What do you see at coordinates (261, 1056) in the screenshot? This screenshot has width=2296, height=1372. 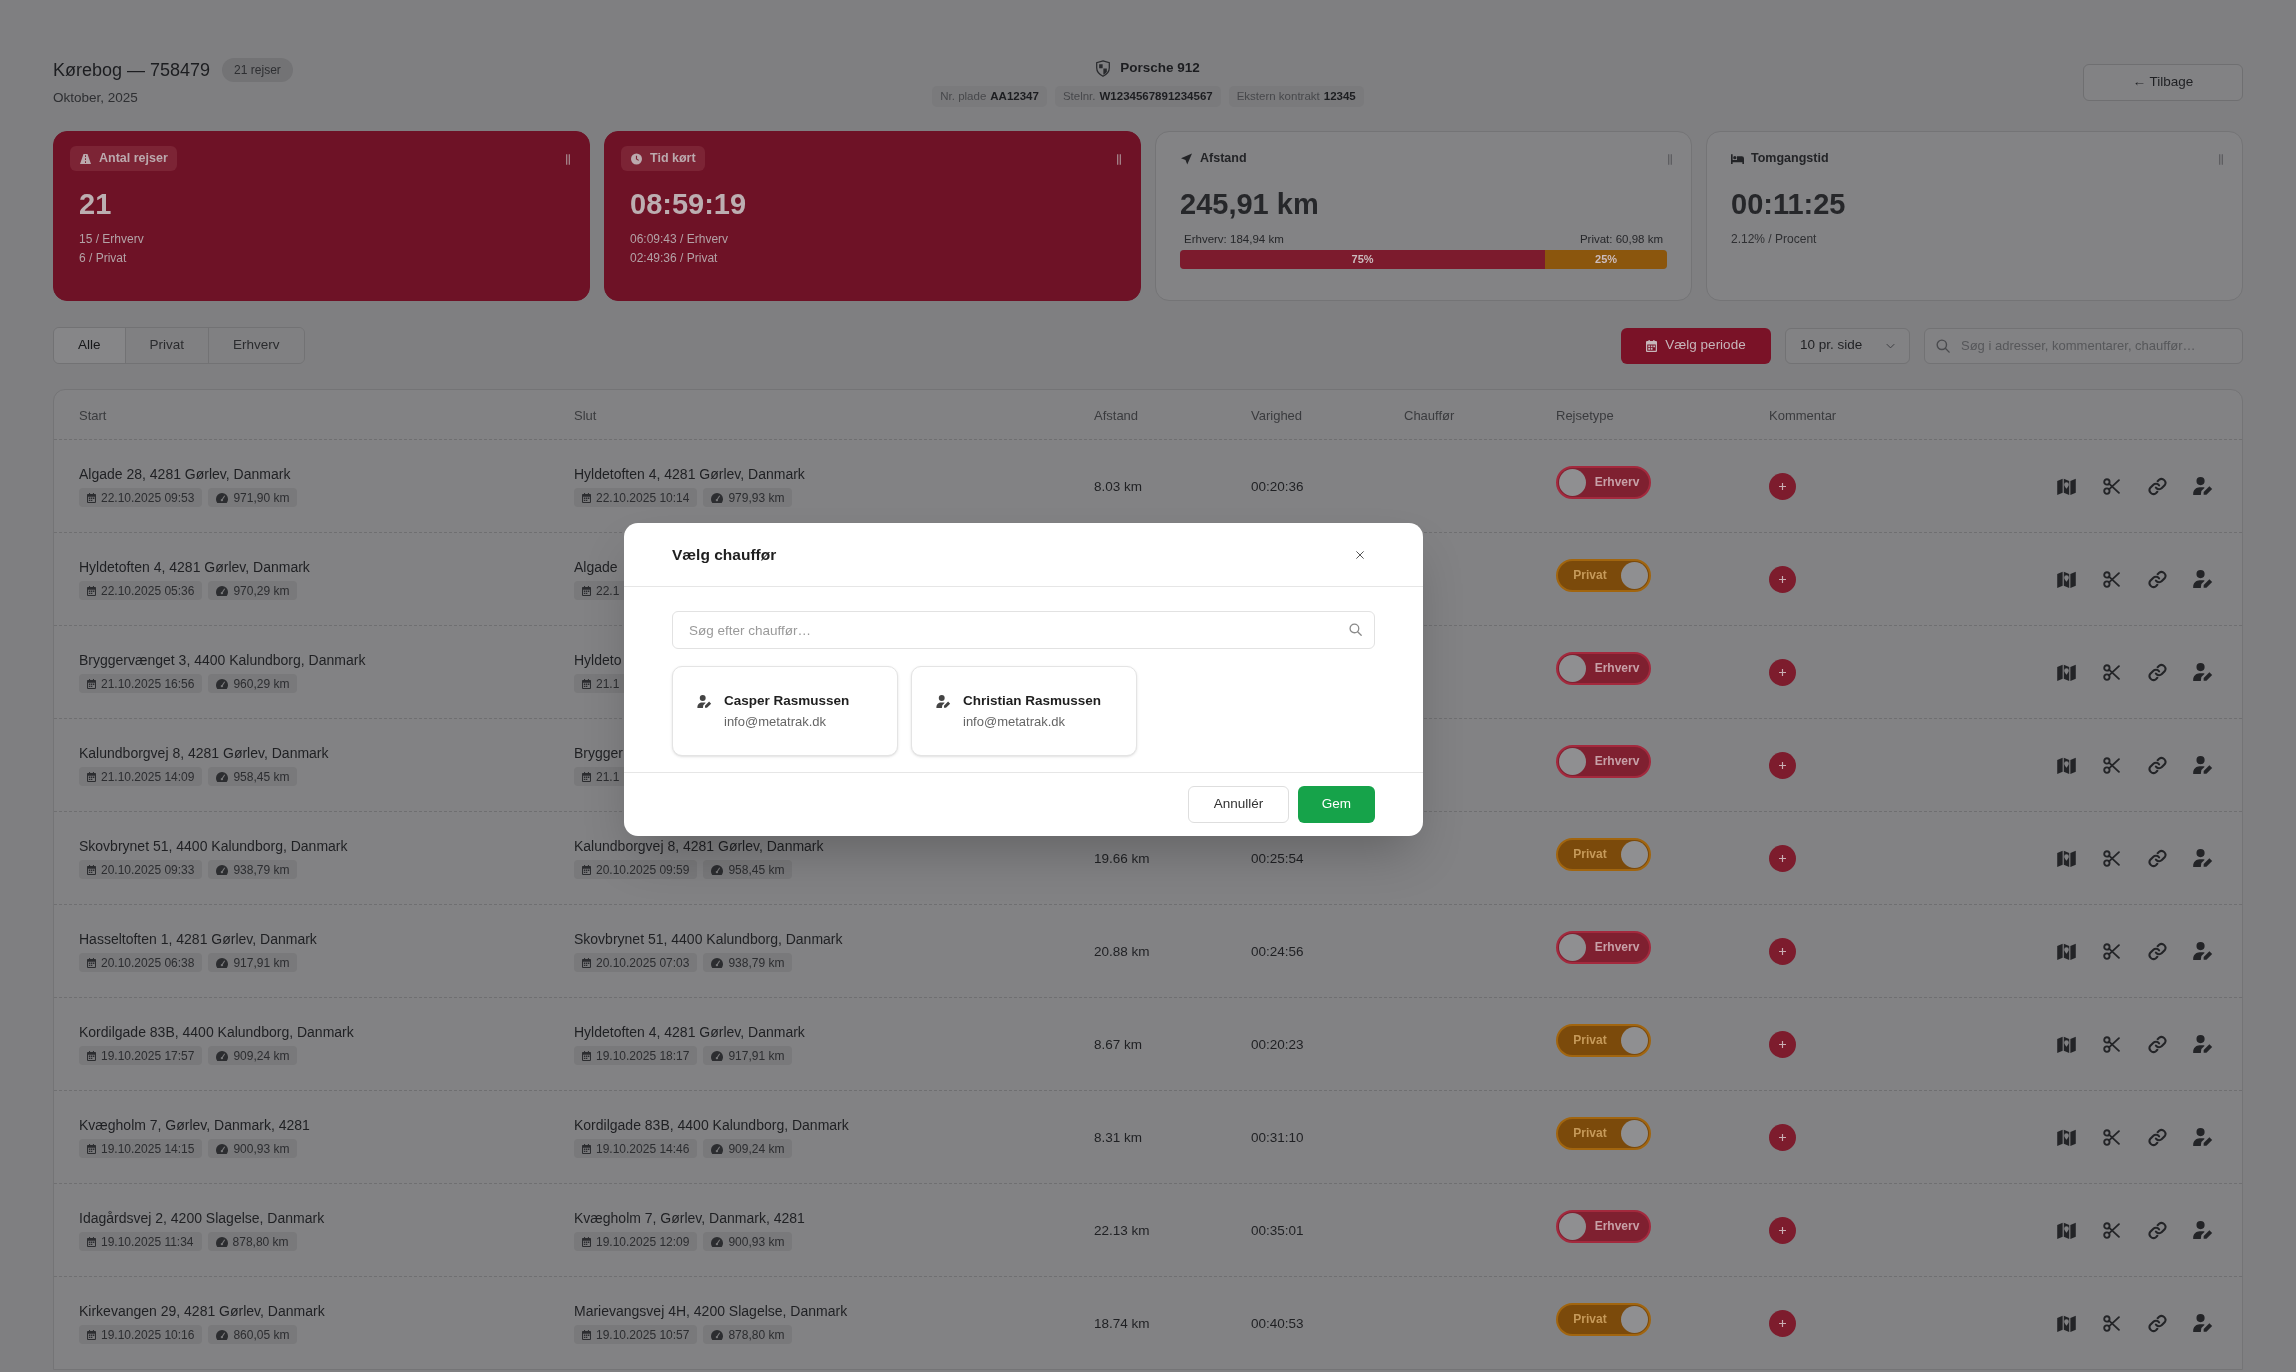 I see `odometer-reading: 909,24 km` at bounding box center [261, 1056].